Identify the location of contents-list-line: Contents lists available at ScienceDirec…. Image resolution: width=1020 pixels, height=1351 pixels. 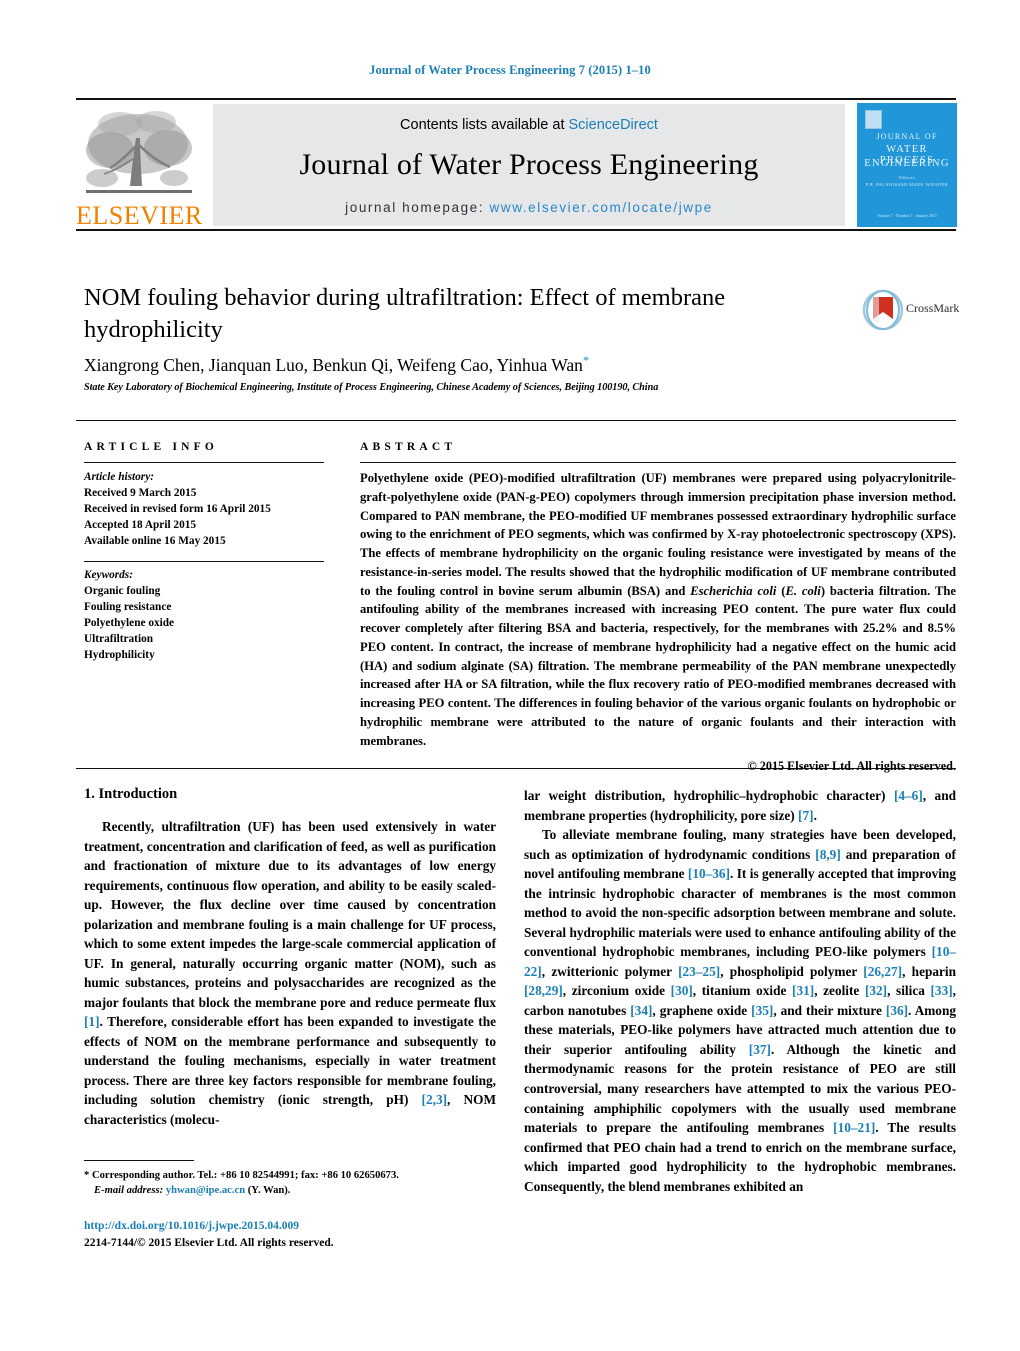
(529, 125).